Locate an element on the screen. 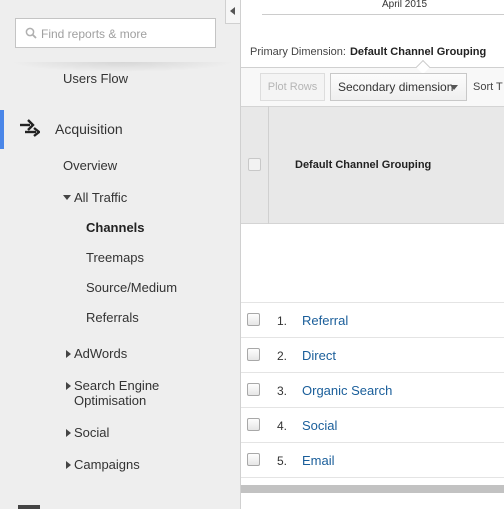 Image resolution: width=504 pixels, height=509 pixels. row-link: Referral is located at coordinates (325, 320).